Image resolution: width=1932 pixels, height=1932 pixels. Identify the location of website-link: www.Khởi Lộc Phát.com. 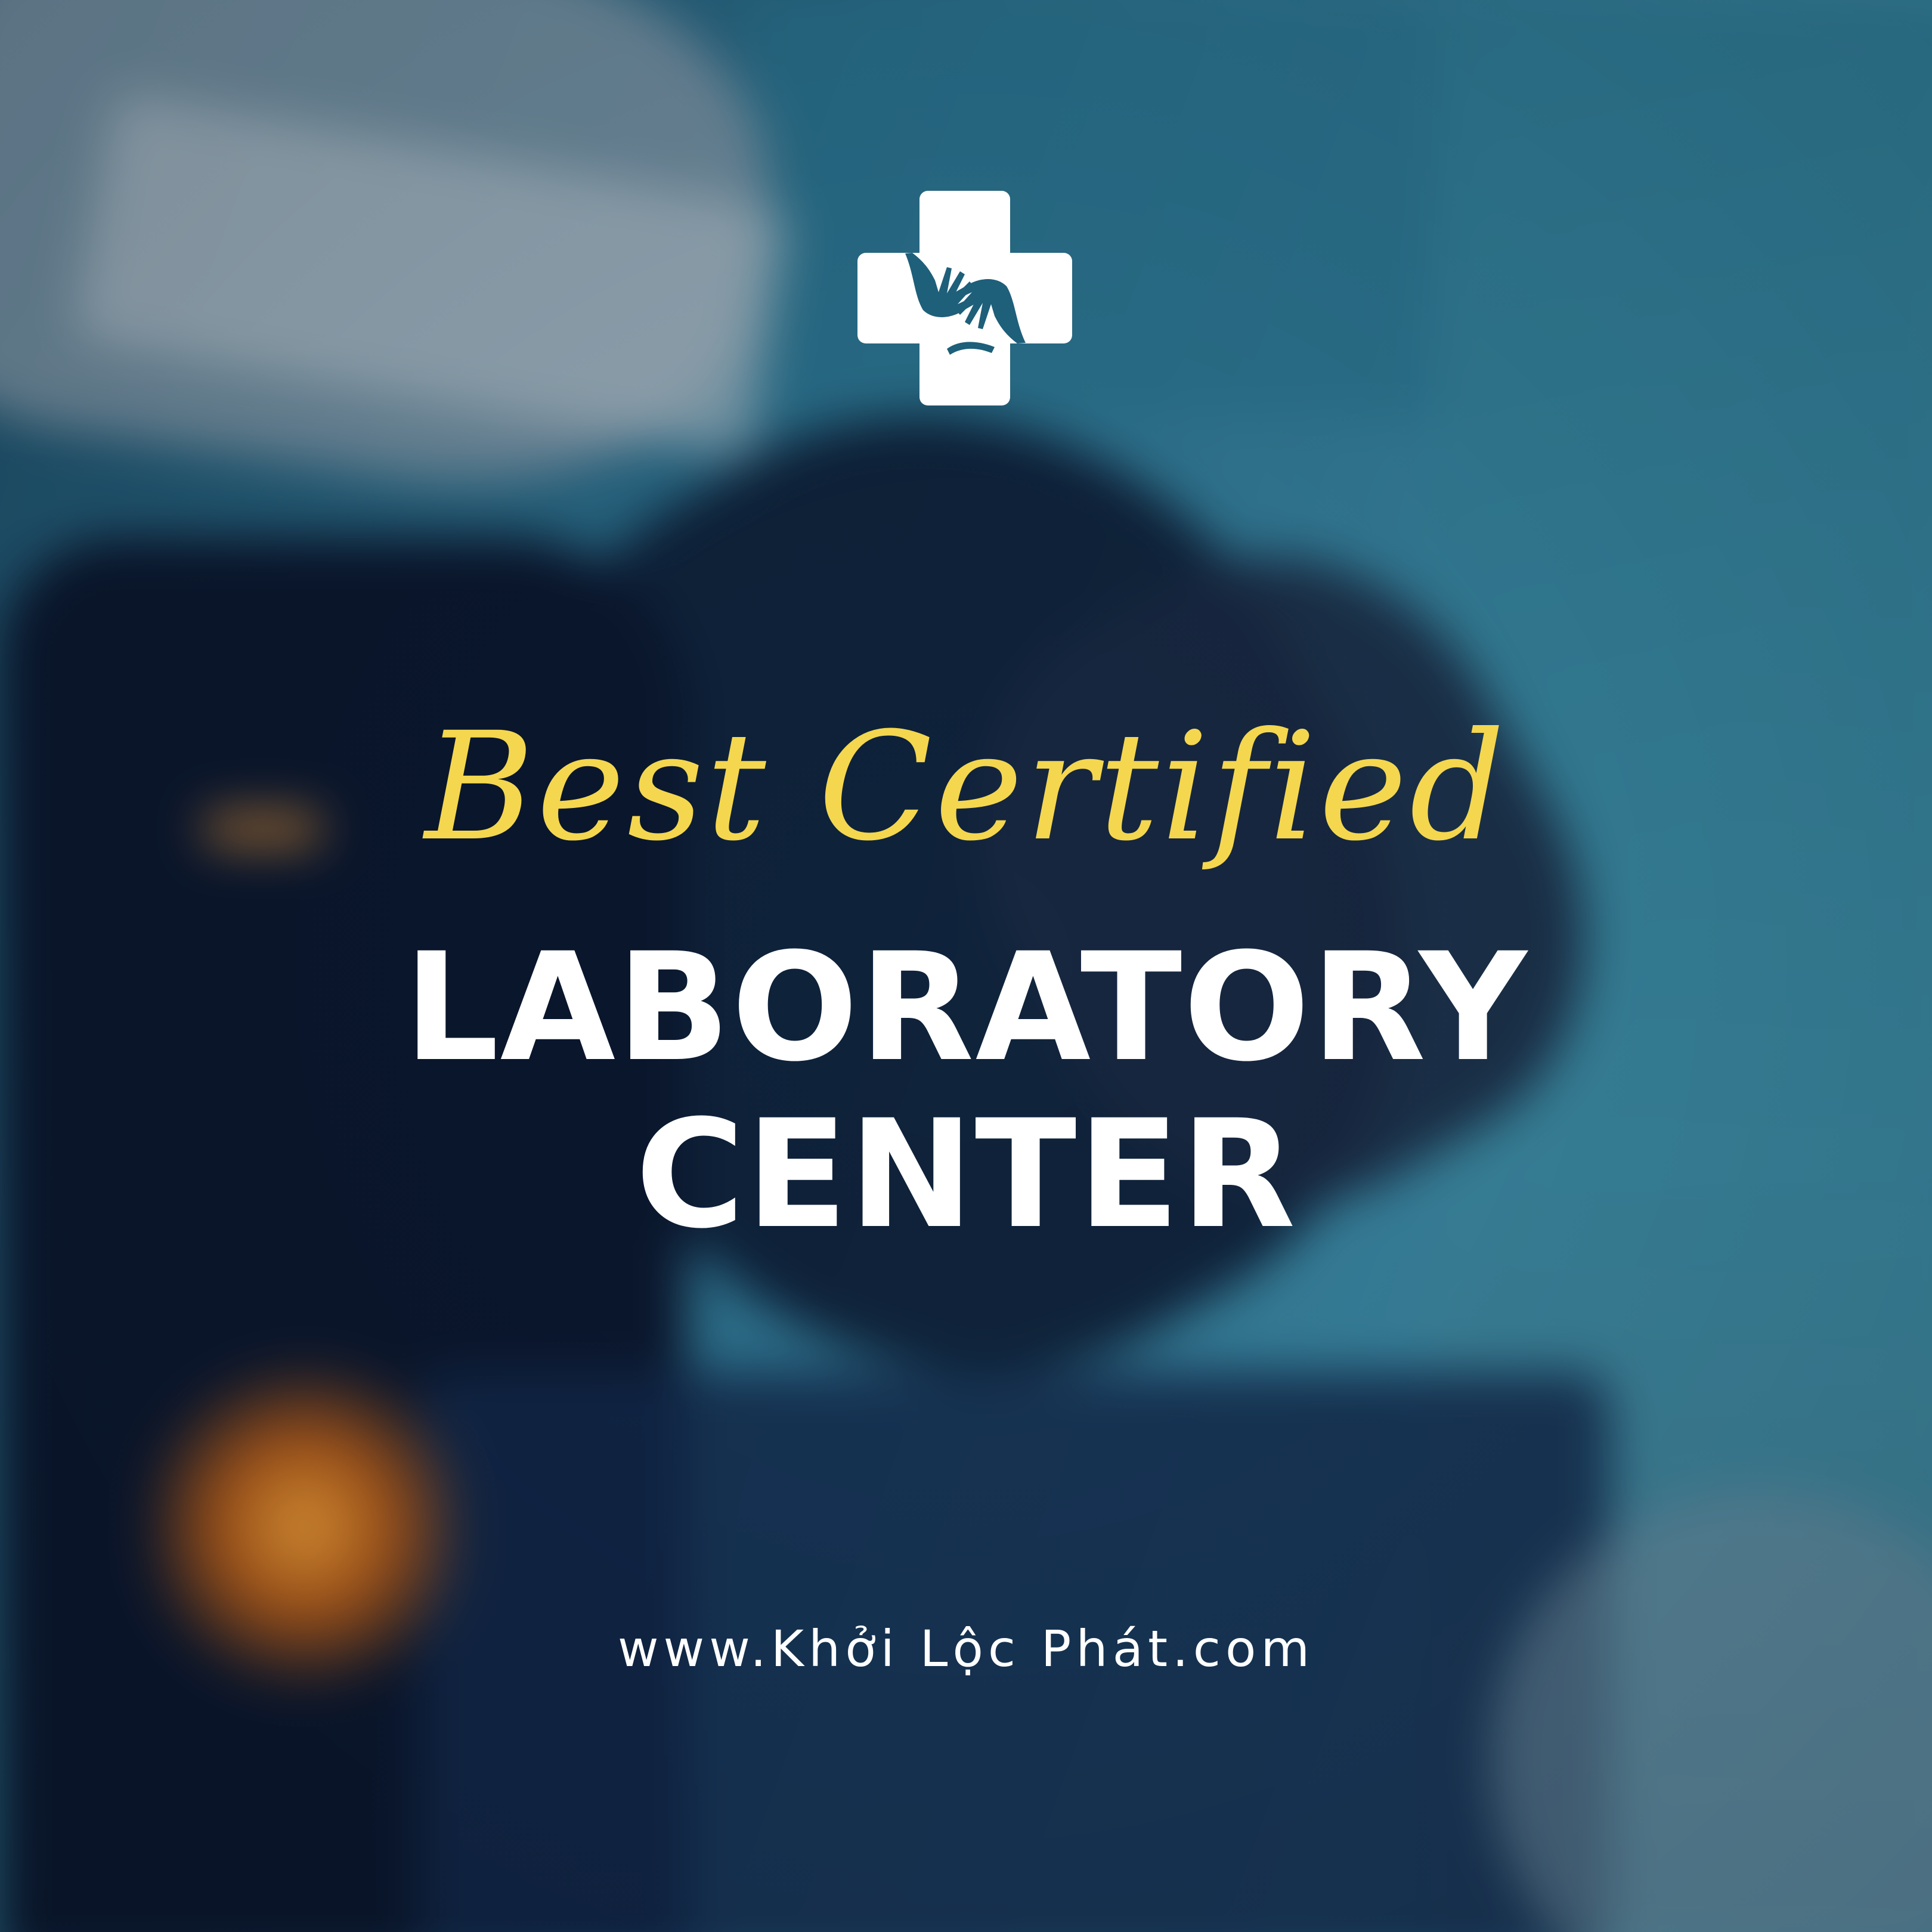
(966, 1649).